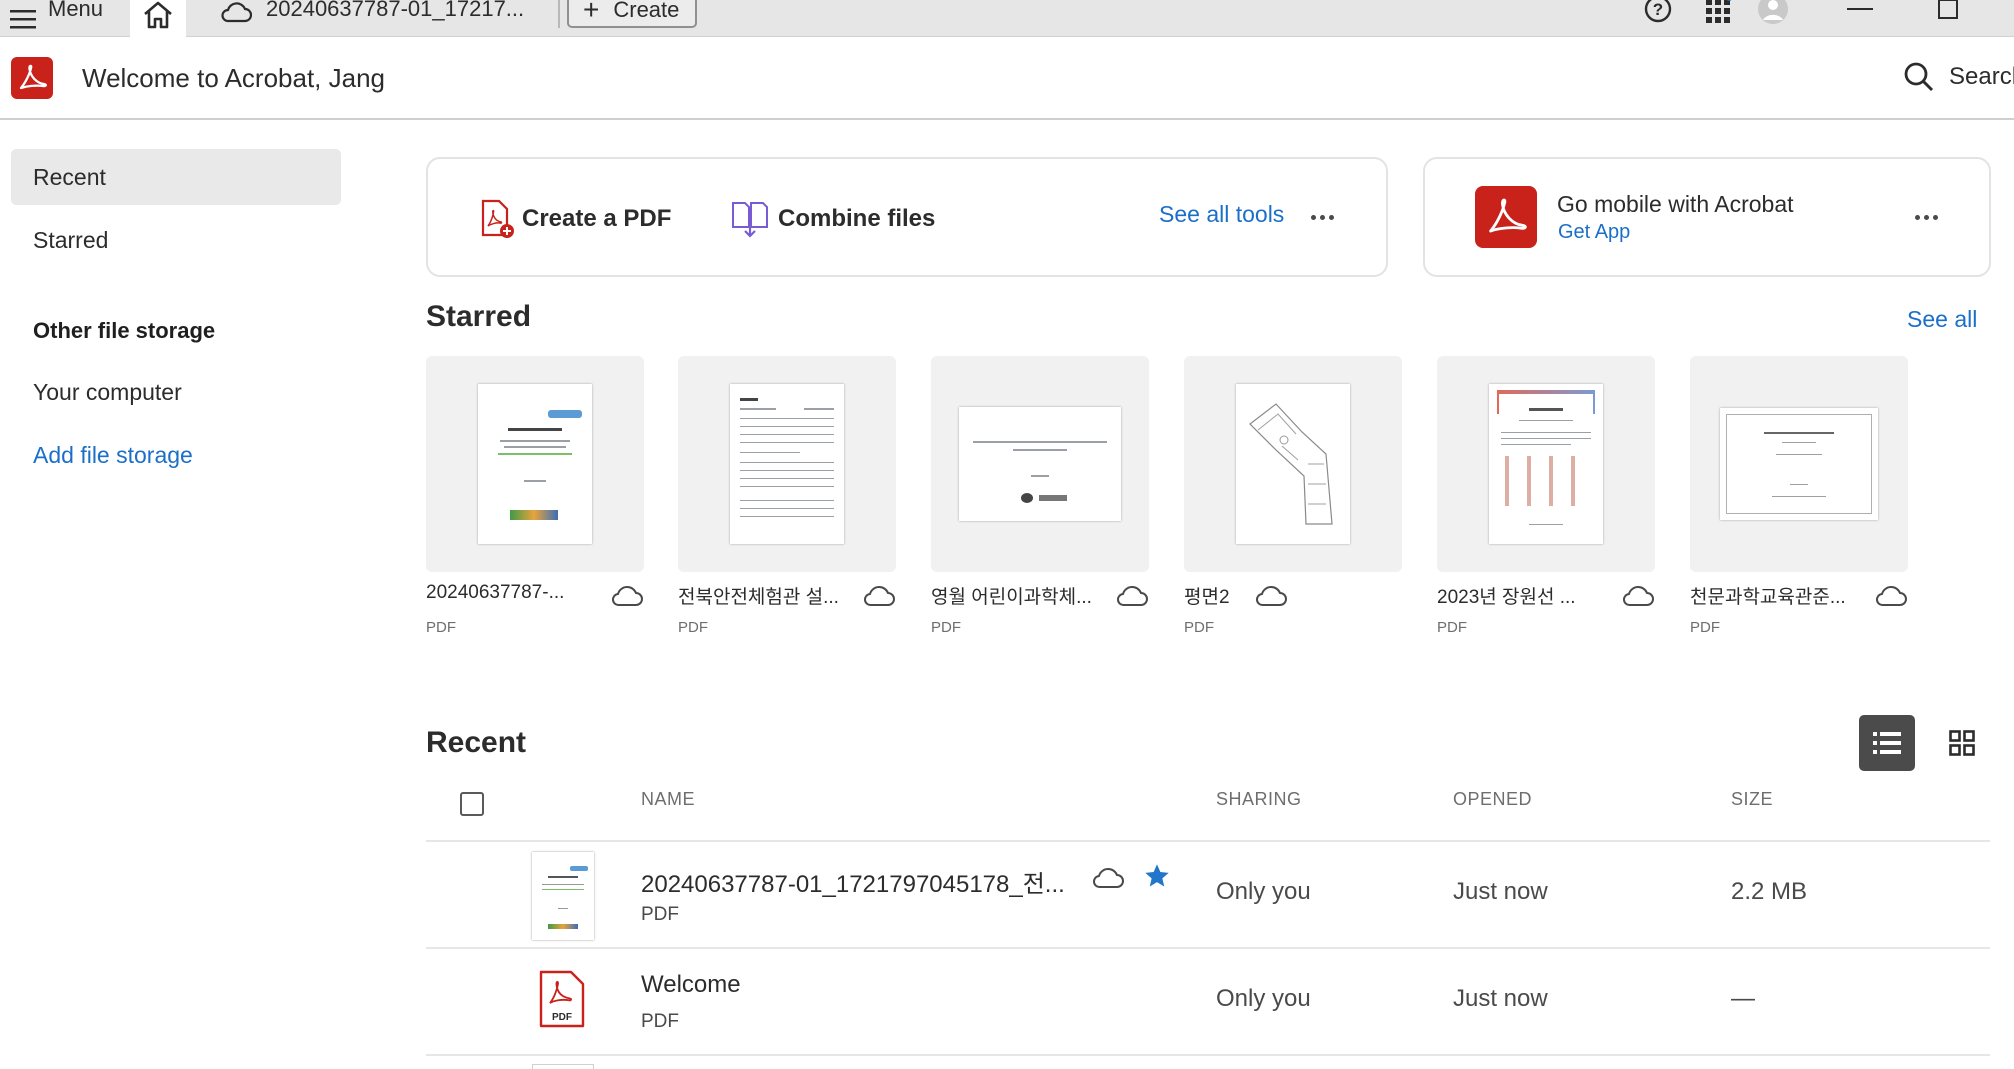 Image resolution: width=2014 pixels, height=1069 pixels. Describe the element at coordinates (1263, 891) in the screenshot. I see `sharing-cell: Only you` at that location.